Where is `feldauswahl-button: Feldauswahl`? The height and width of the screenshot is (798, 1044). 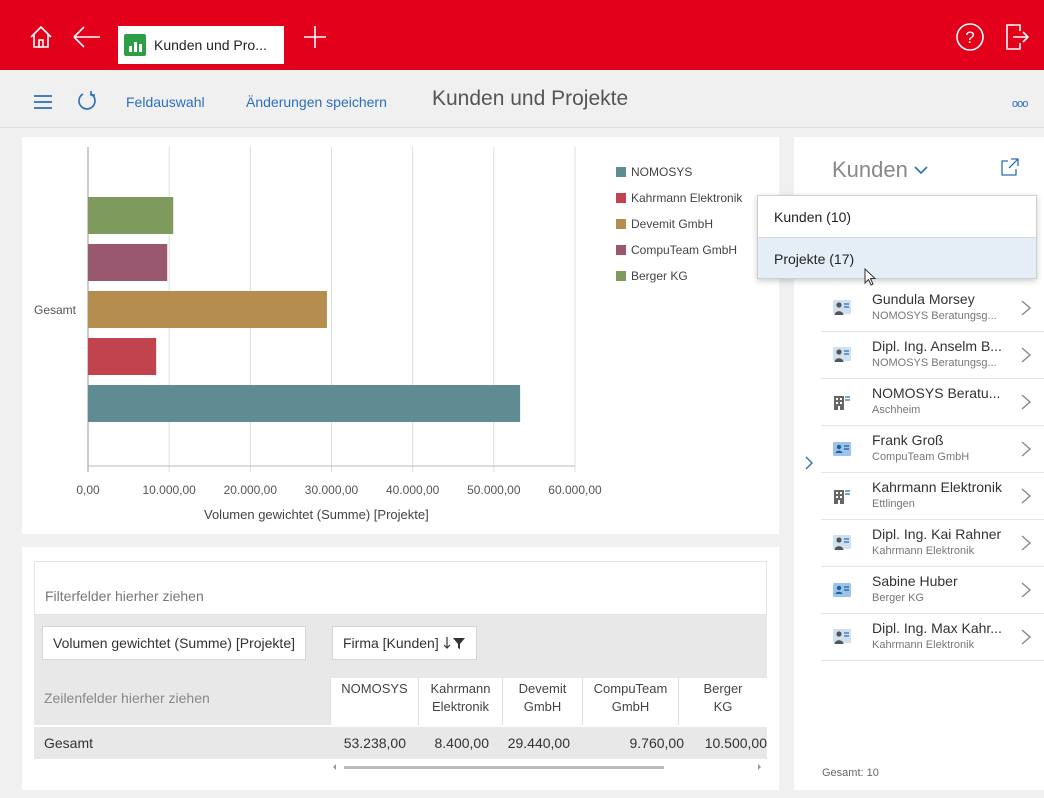
feldauswahl-button: Feldauswahl is located at coordinates (165, 102).